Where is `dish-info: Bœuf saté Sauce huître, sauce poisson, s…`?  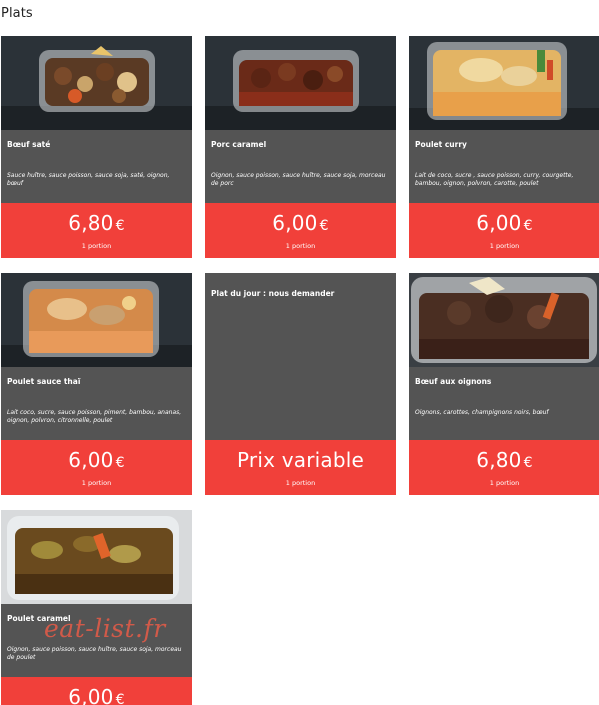
dish-info: Bœuf saté Sauce huître, sauce poisson, s… is located at coordinates (96, 166).